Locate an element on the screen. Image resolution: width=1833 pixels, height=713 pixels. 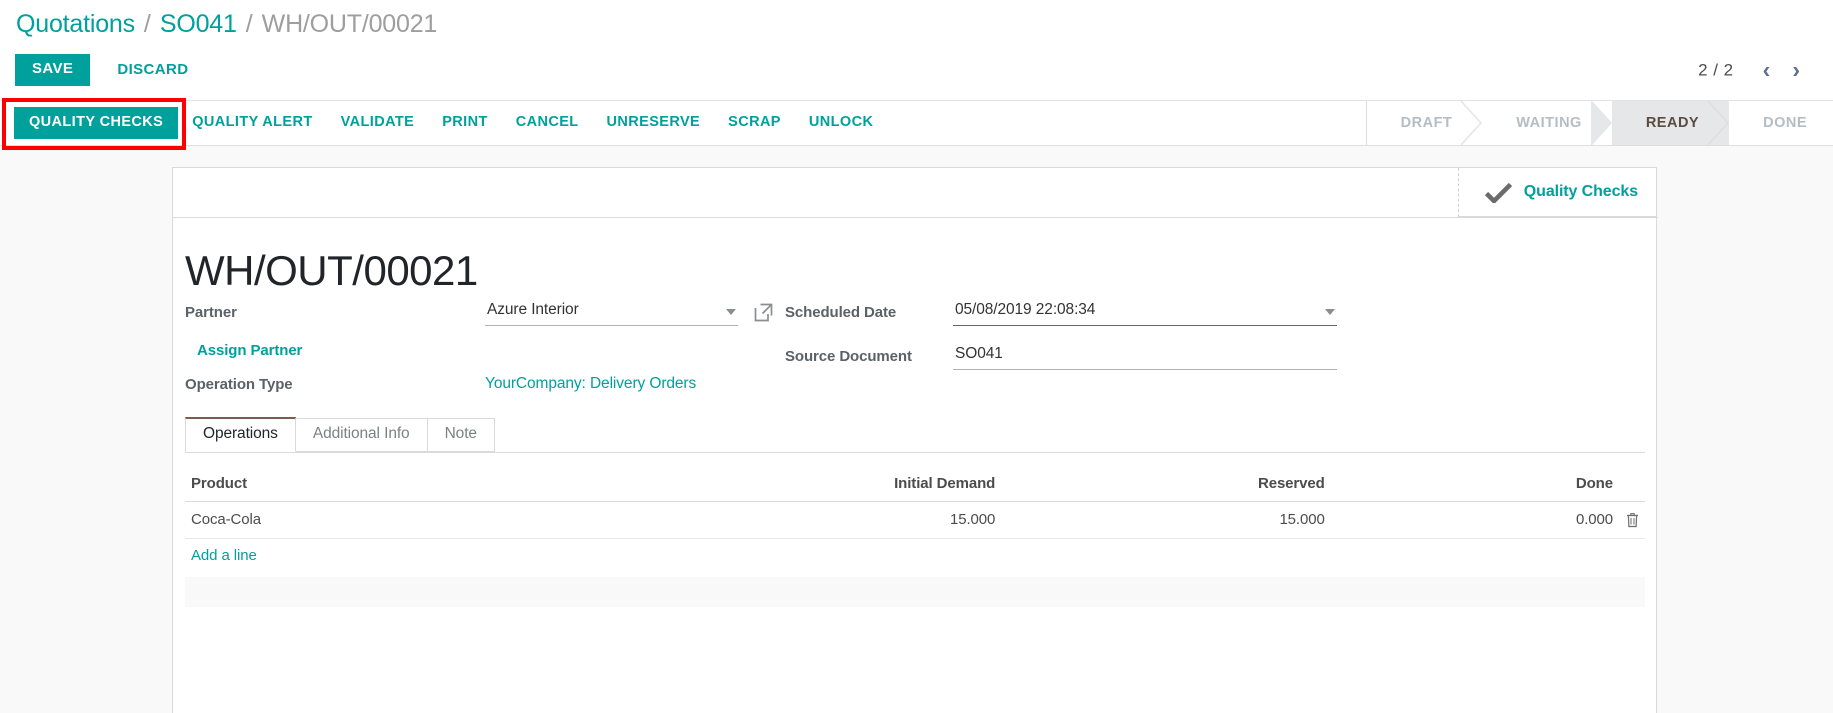
scheduled-date-label: Scheduled Date is located at coordinates (841, 312).